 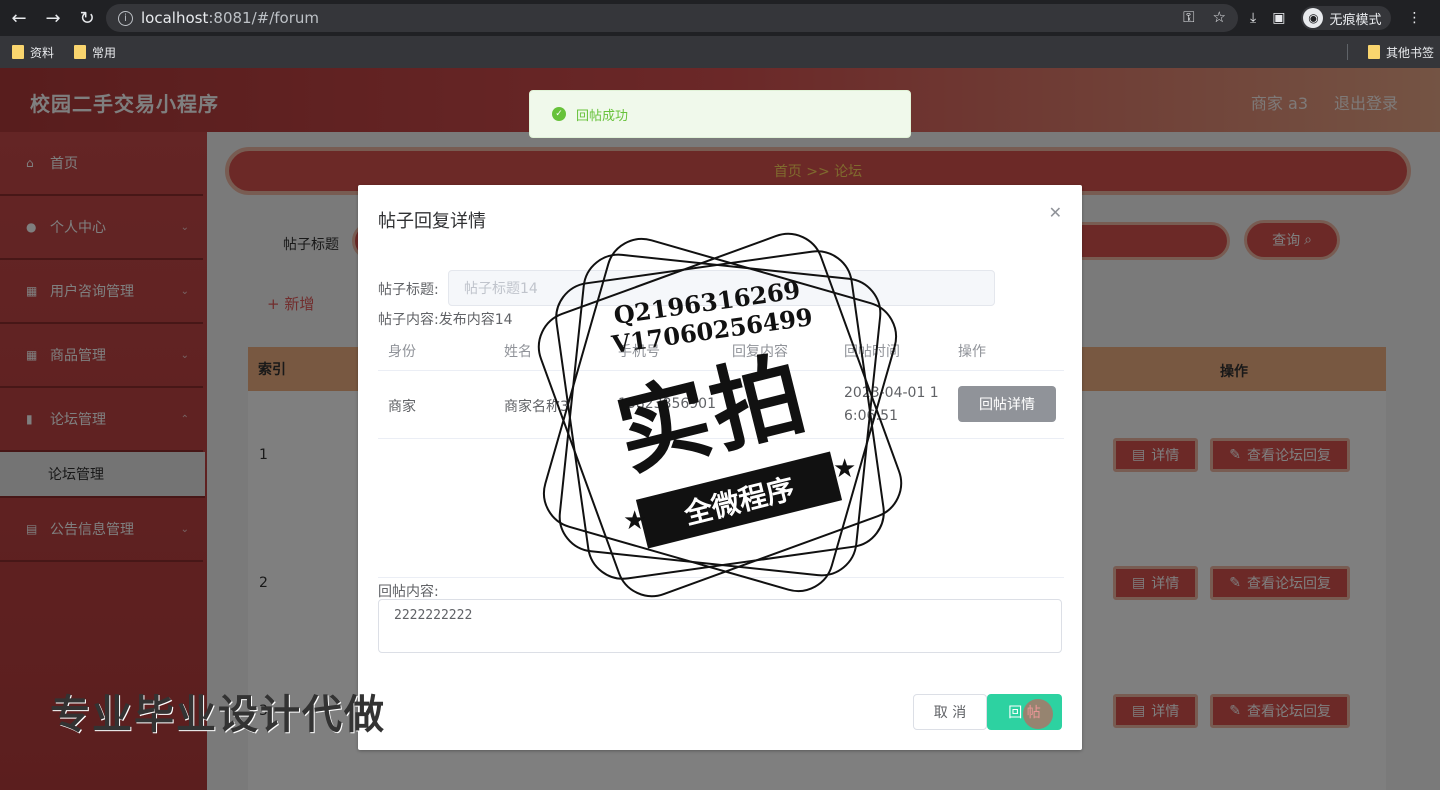 I want to click on header-identity: 身份, so click(x=402, y=351).